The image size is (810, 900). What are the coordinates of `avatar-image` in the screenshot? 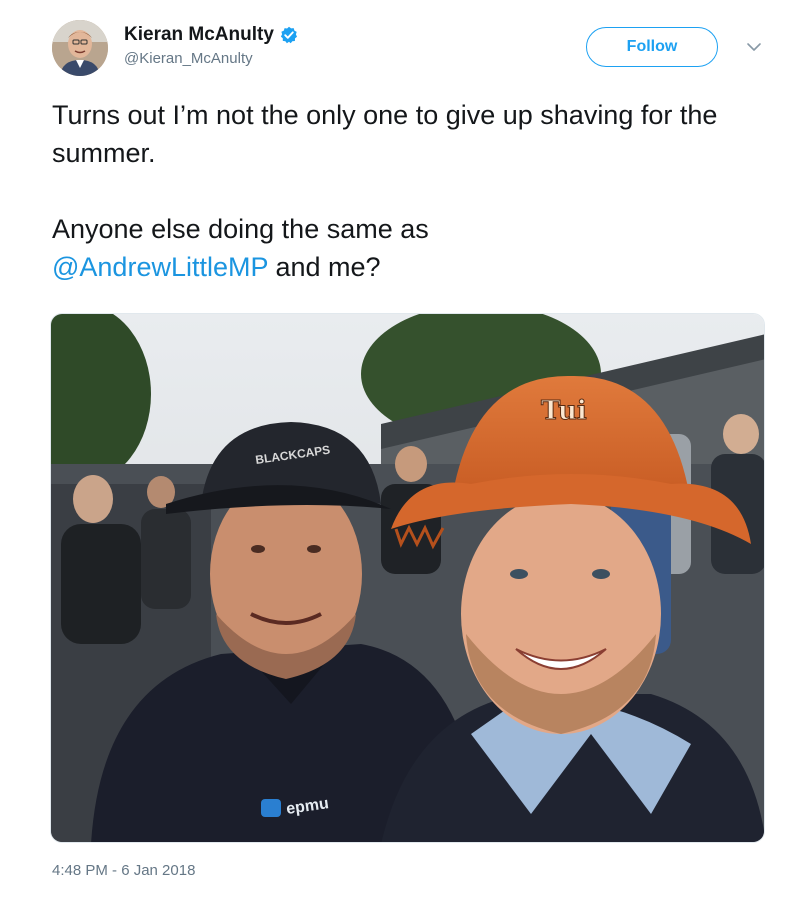 It's located at (80, 48).